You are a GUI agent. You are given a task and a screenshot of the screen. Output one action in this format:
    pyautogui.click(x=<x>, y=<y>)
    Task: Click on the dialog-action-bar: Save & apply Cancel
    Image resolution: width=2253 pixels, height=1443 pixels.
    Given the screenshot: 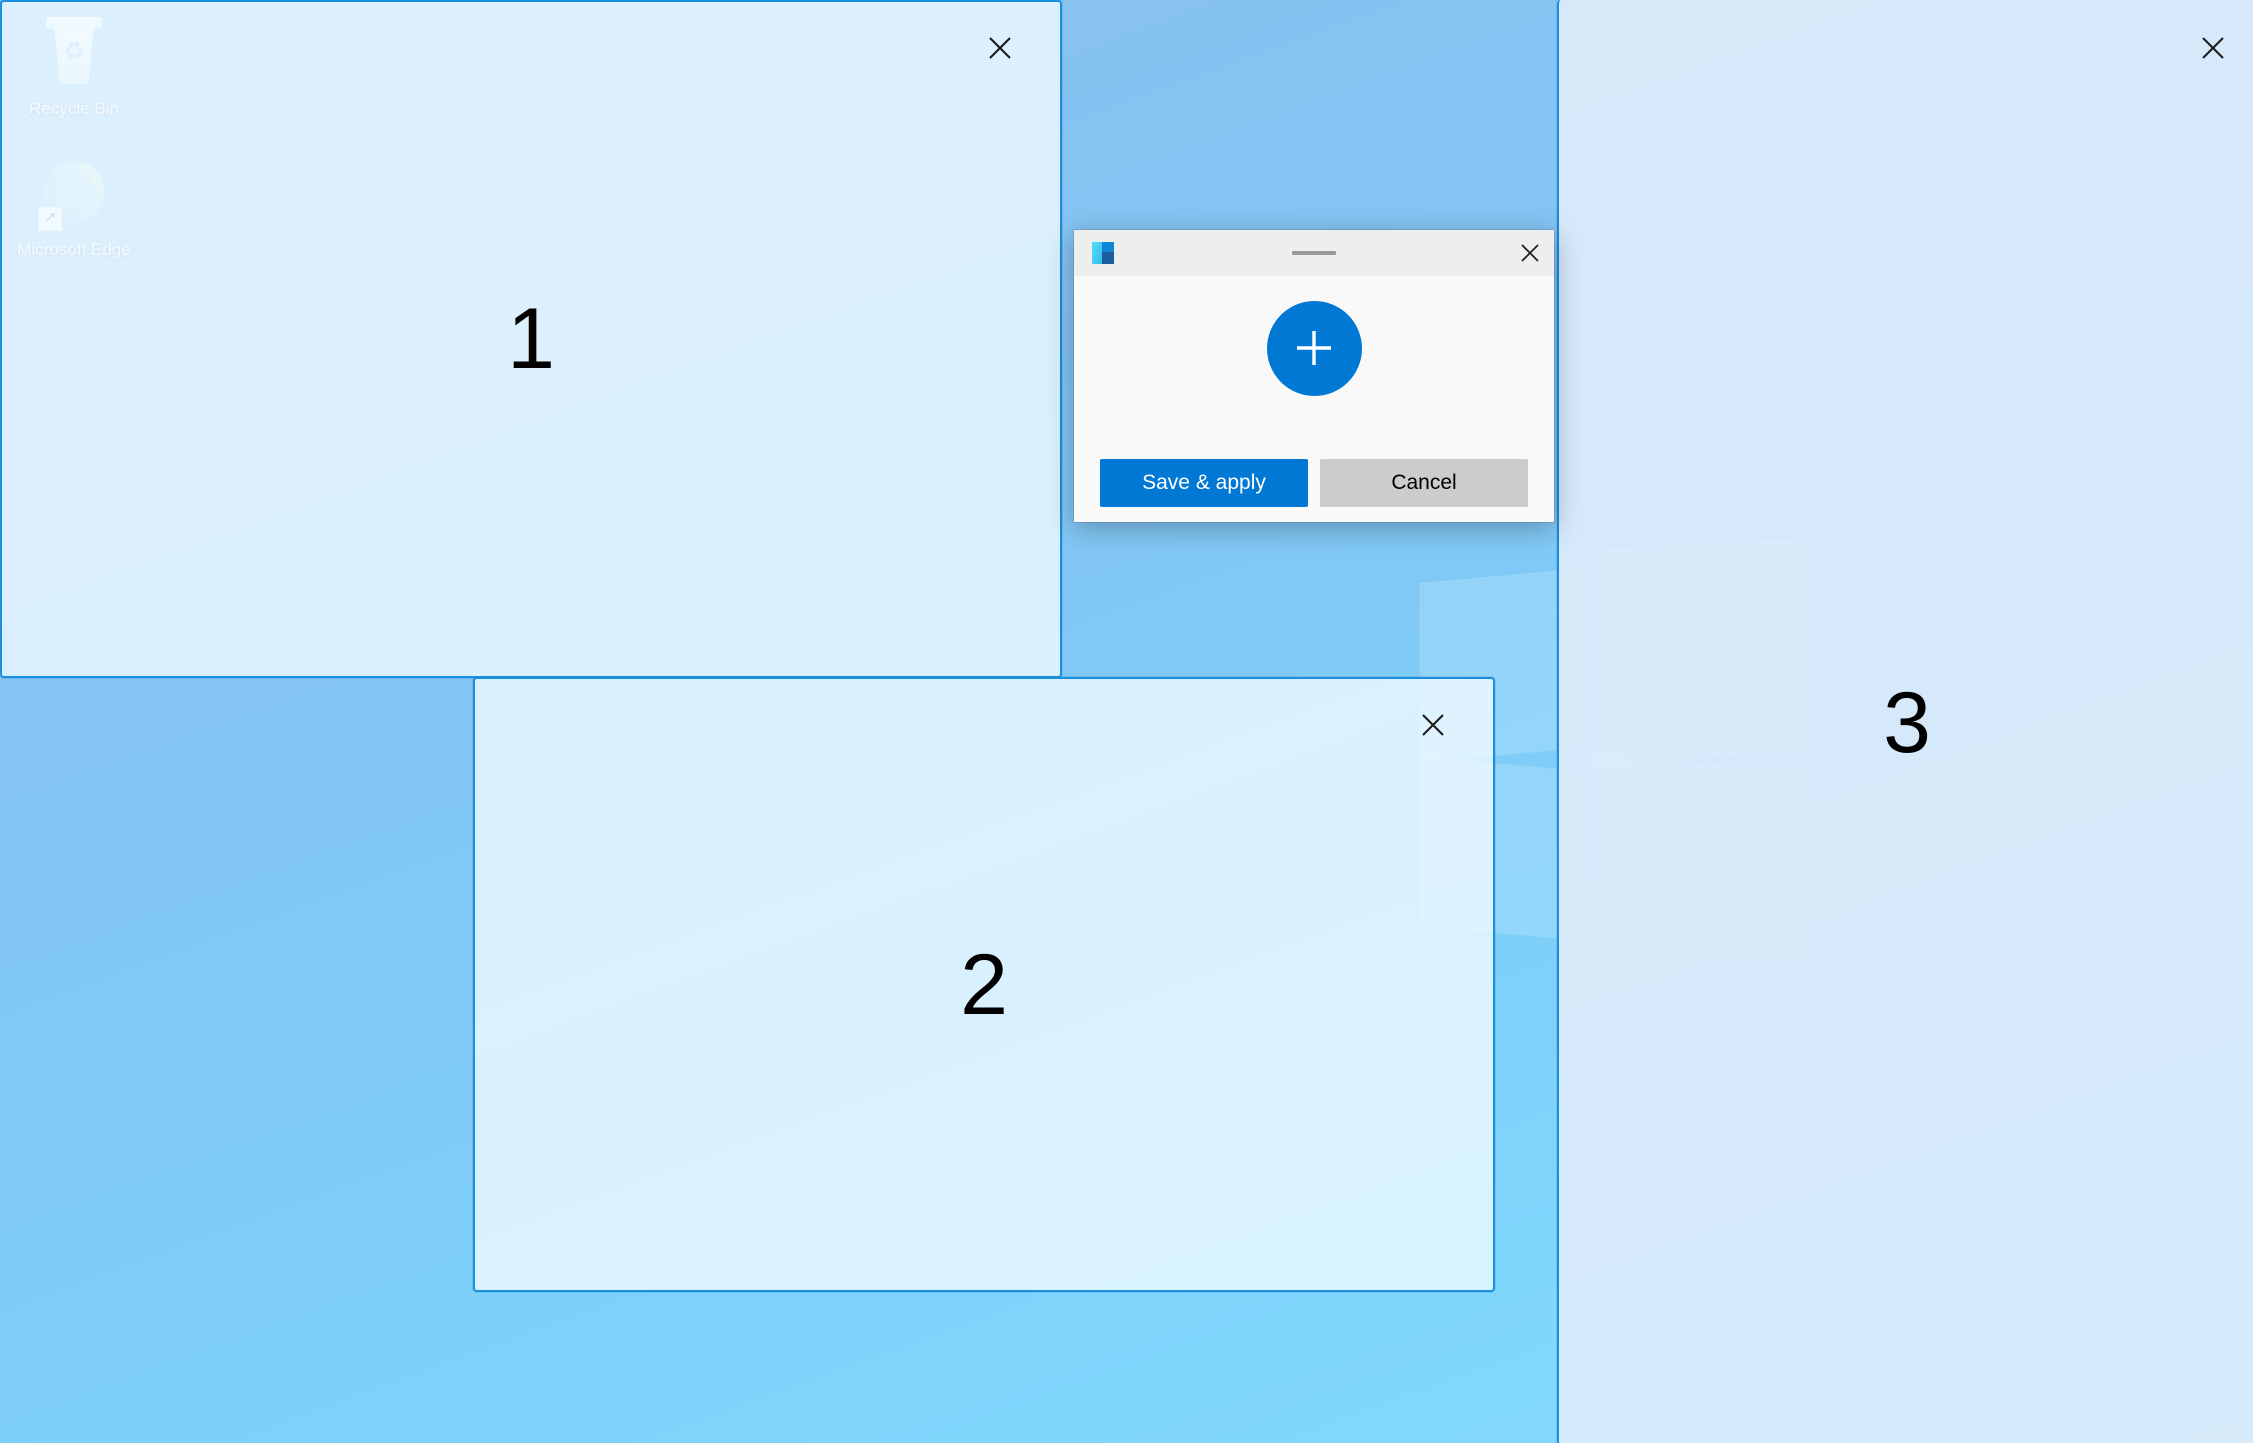 What is the action you would take?
    pyautogui.click(x=1314, y=483)
    